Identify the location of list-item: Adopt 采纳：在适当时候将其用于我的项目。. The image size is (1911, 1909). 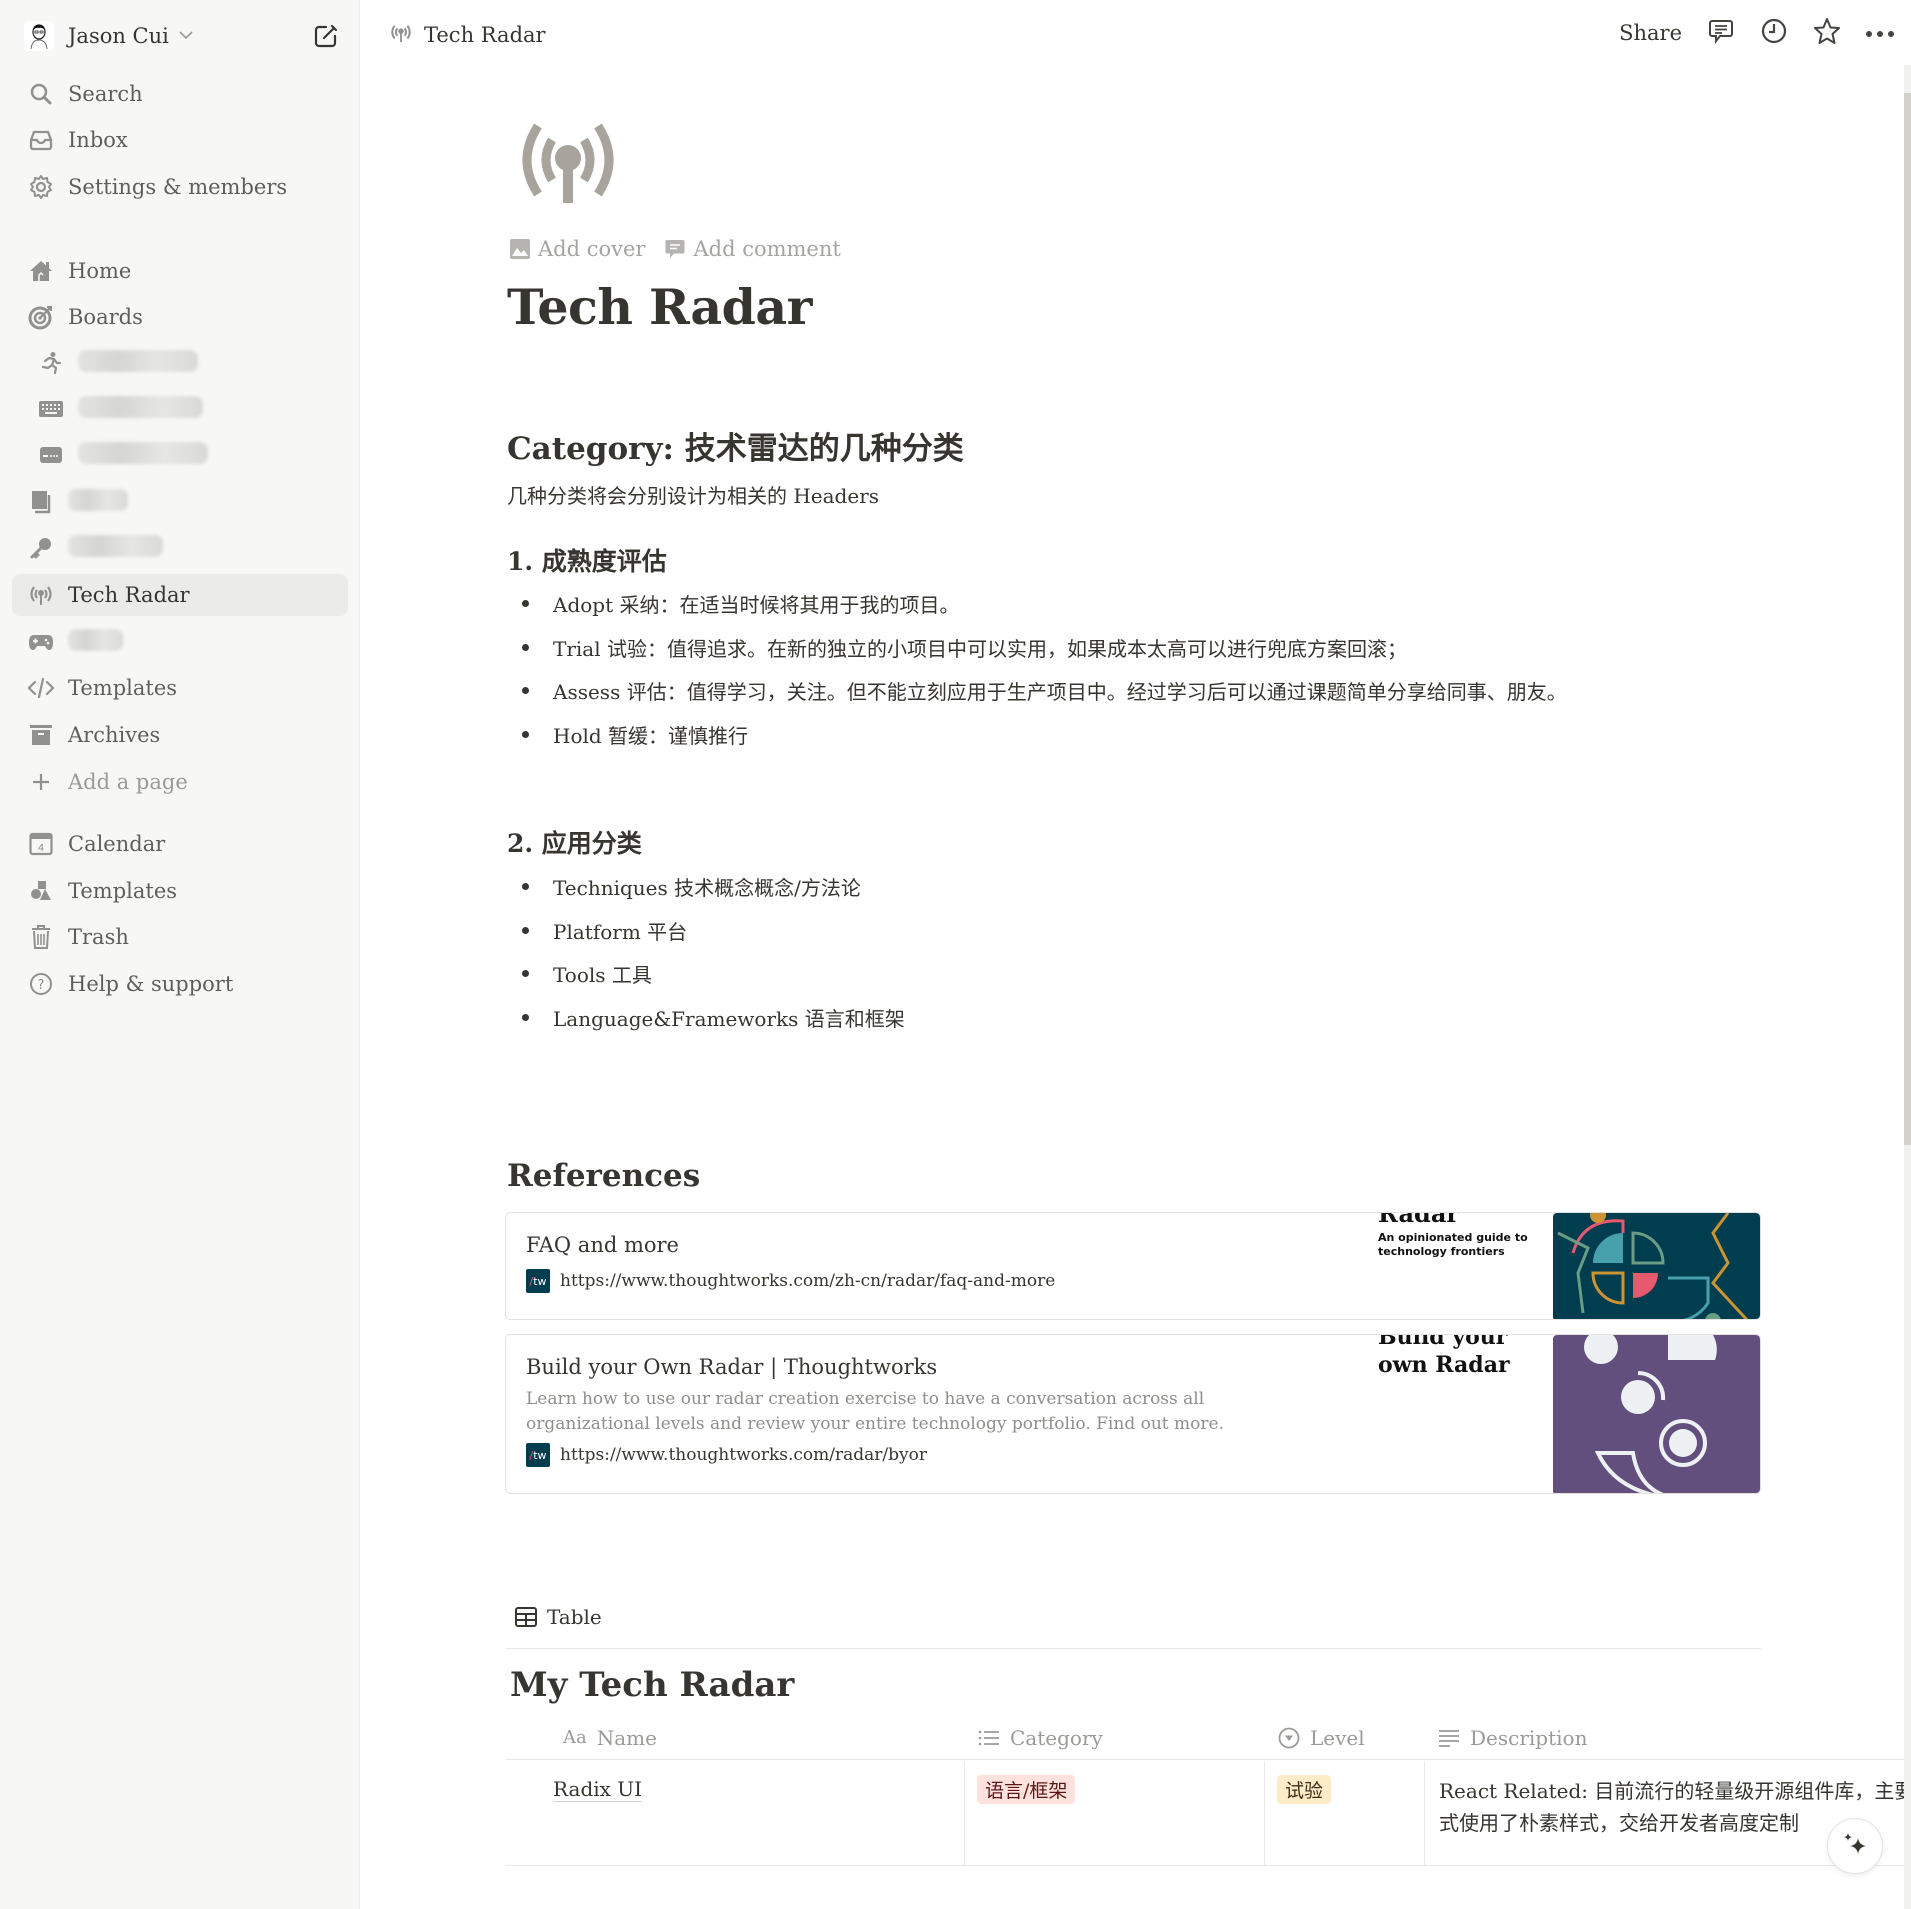
(740, 603).